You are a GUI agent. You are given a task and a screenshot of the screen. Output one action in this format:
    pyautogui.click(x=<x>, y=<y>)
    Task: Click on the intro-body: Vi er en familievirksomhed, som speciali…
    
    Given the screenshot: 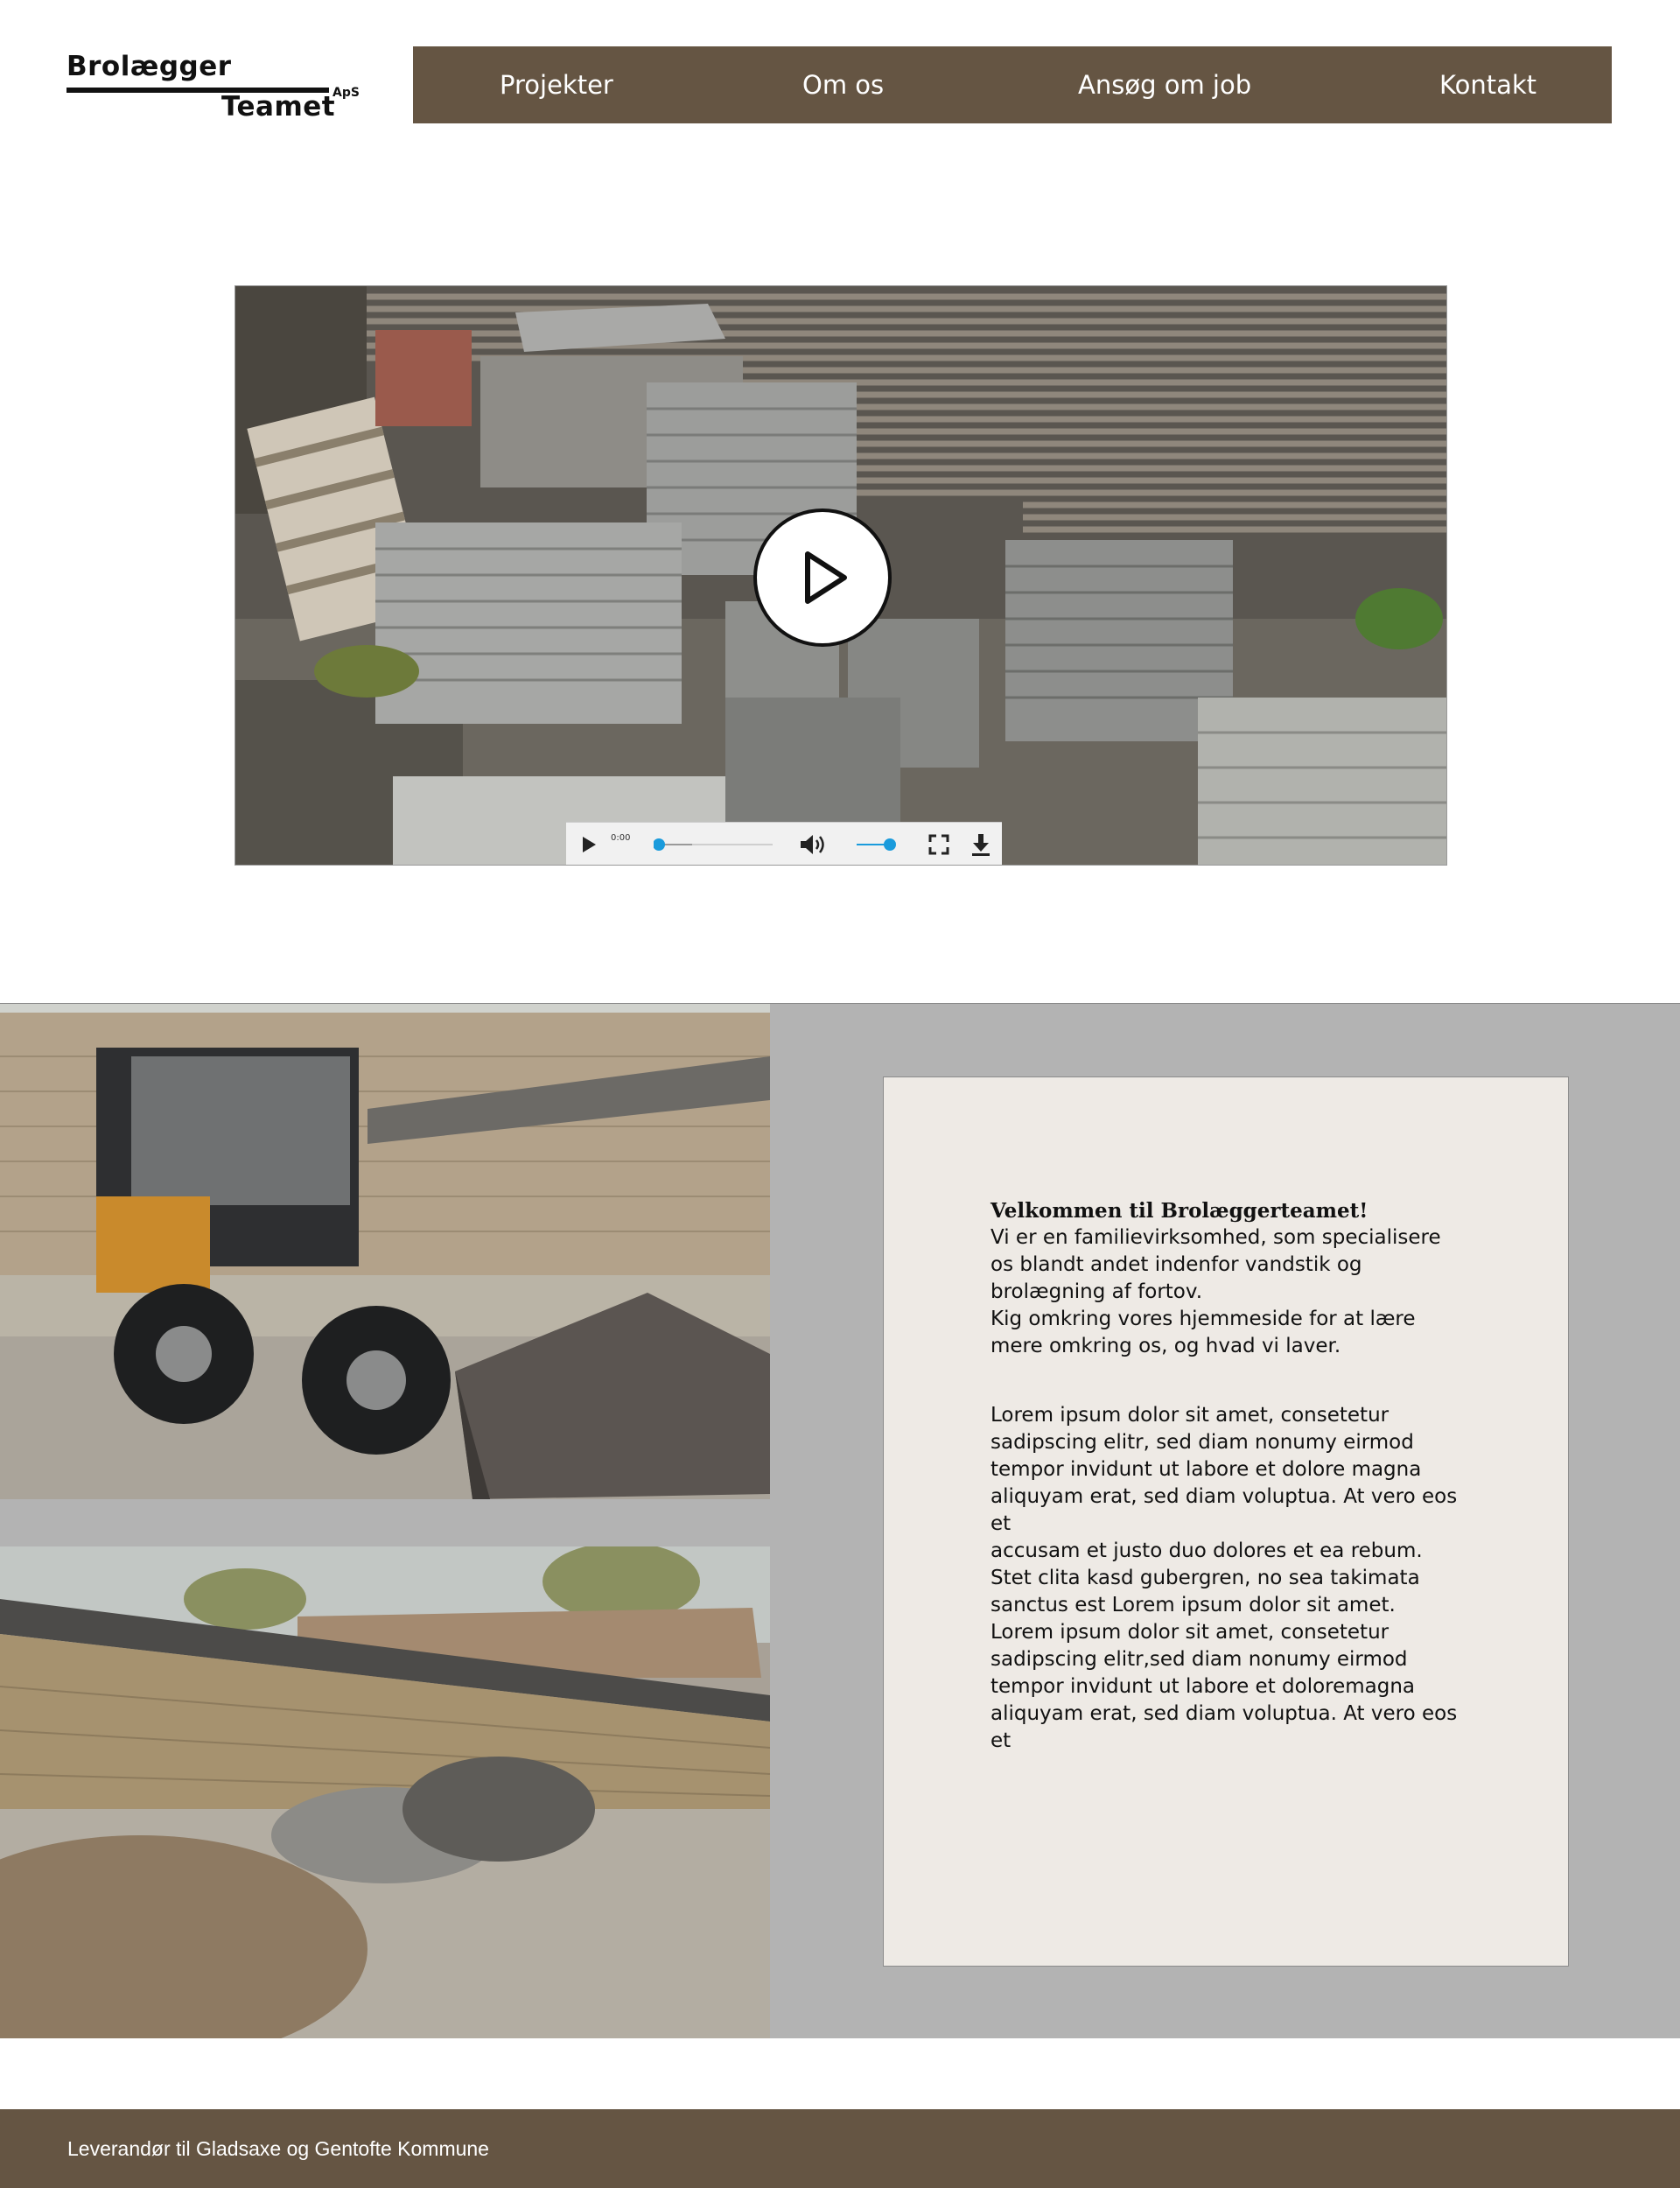 What is the action you would take?
    pyautogui.click(x=1215, y=1291)
    